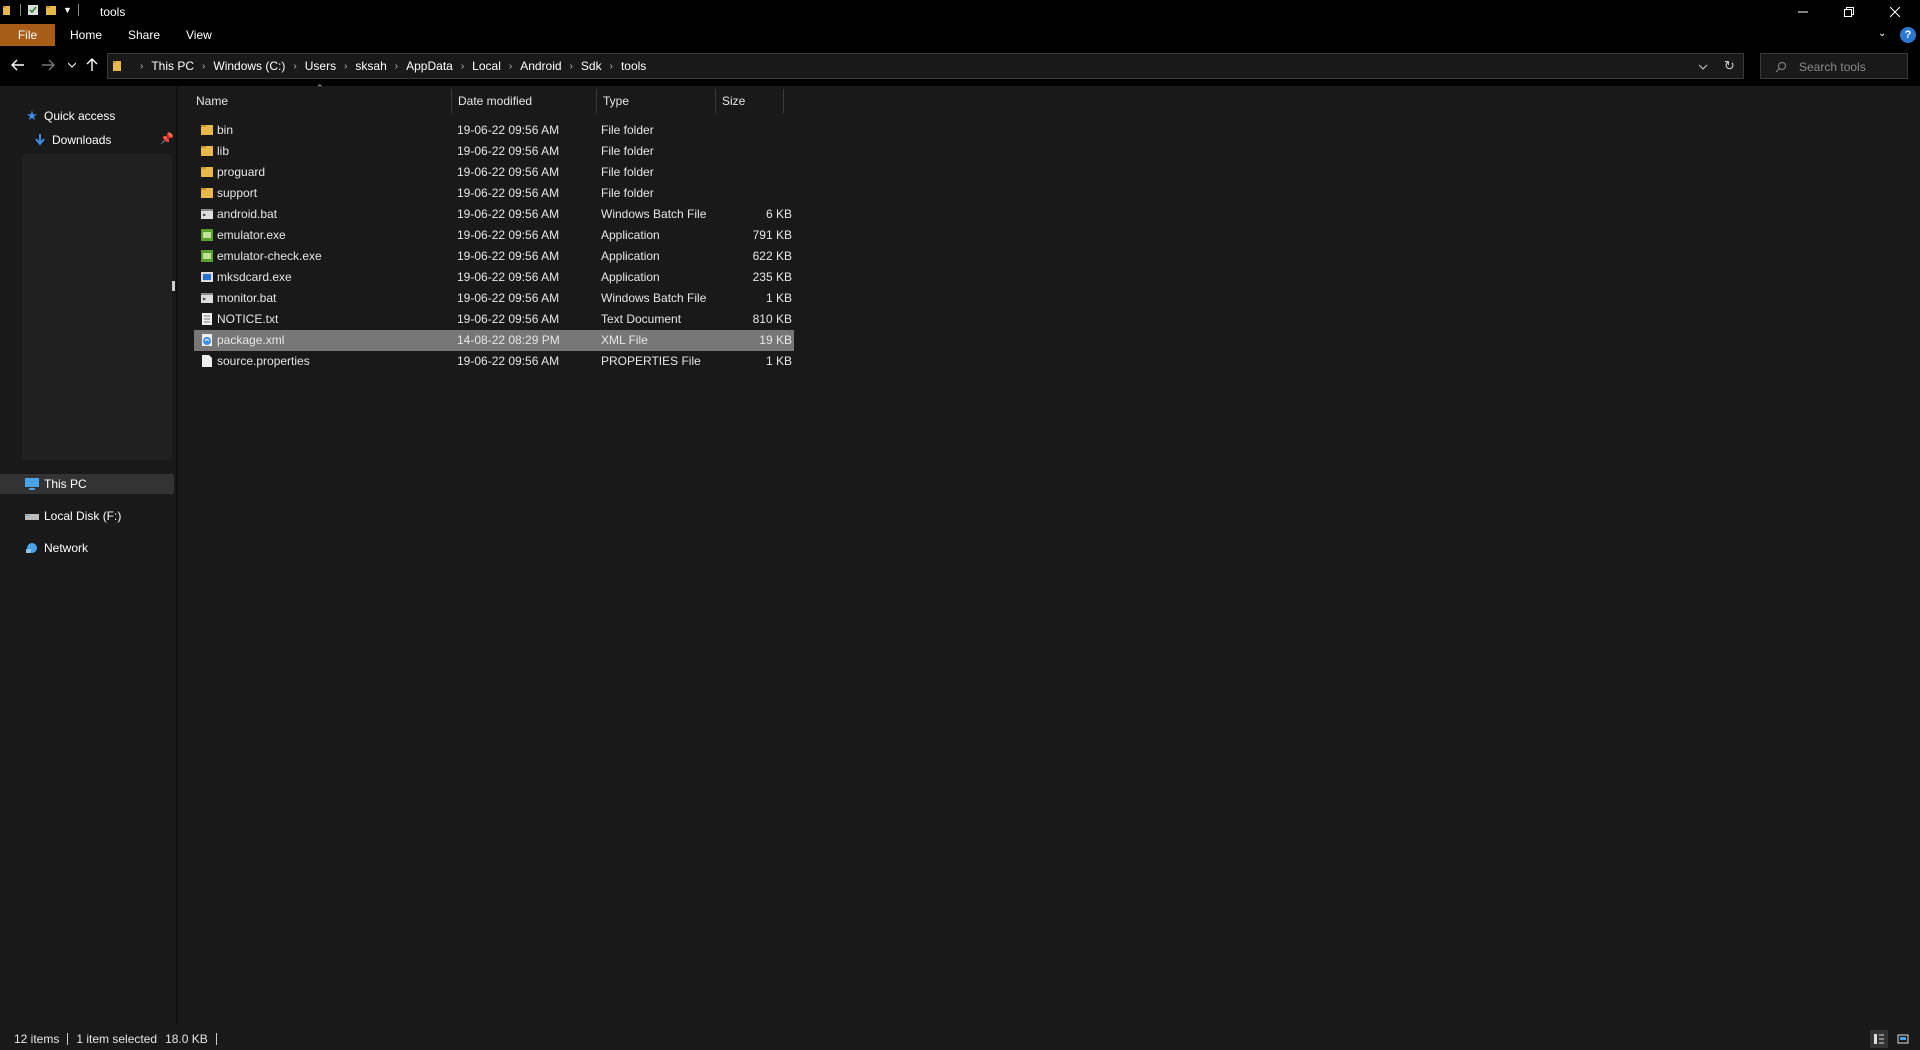 This screenshot has width=1920, height=1050. I want to click on file-name: proguard, so click(241, 172).